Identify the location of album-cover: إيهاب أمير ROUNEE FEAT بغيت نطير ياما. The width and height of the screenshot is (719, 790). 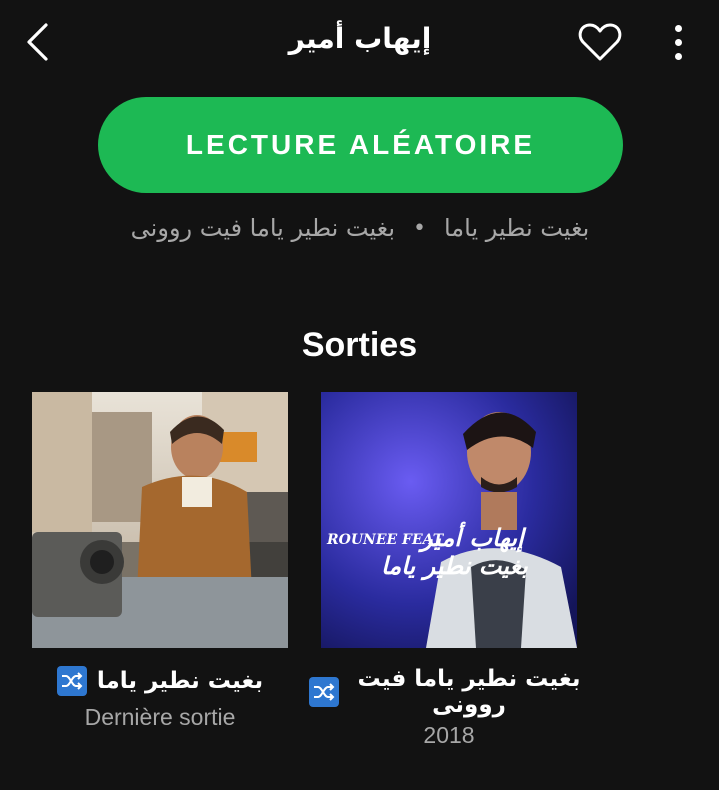
(449, 520).